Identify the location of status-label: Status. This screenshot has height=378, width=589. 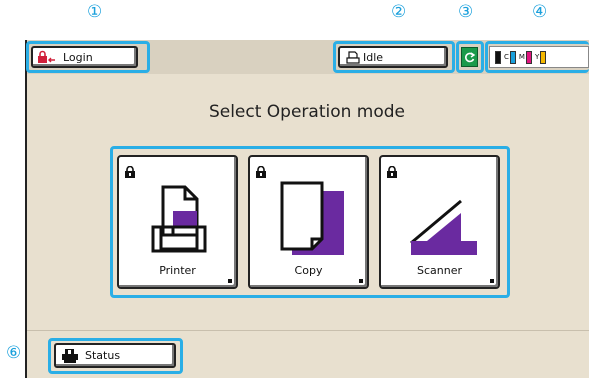
(103, 355).